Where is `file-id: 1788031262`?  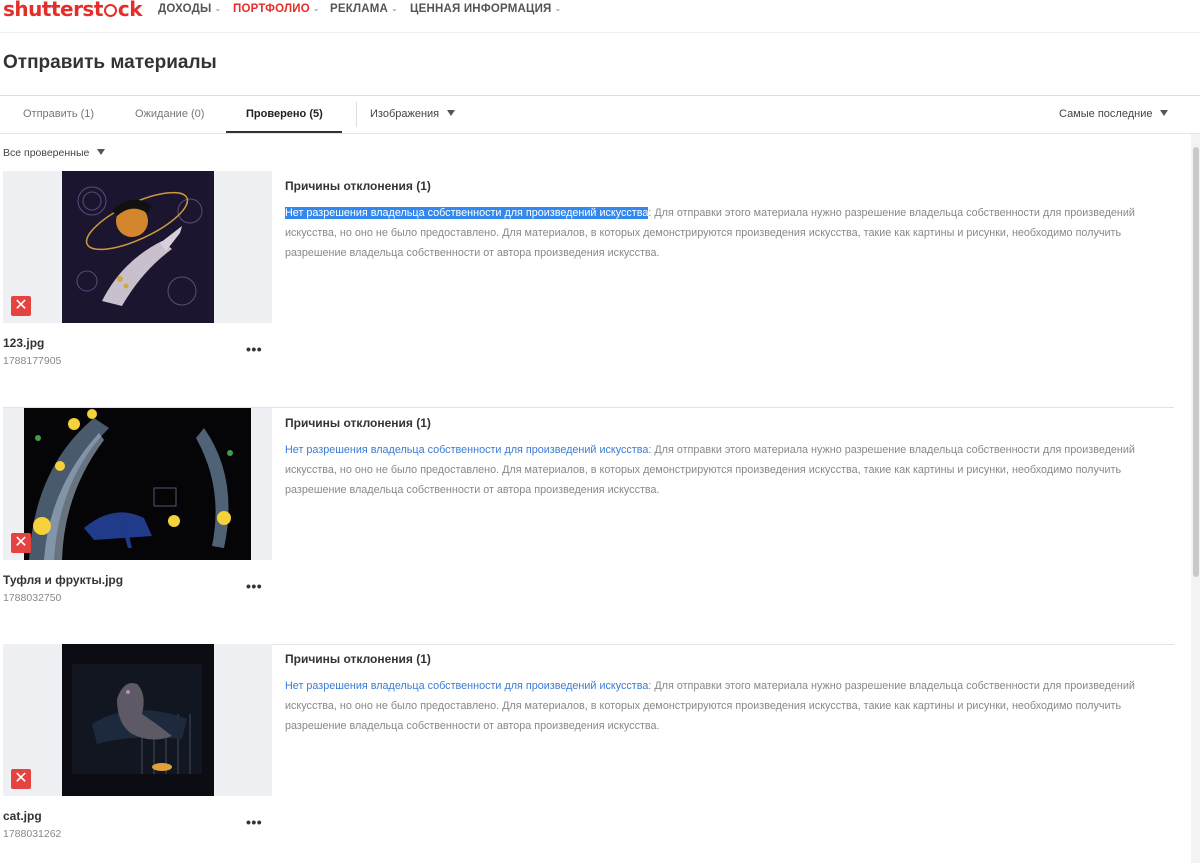
file-id: 1788031262 is located at coordinates (32, 834).